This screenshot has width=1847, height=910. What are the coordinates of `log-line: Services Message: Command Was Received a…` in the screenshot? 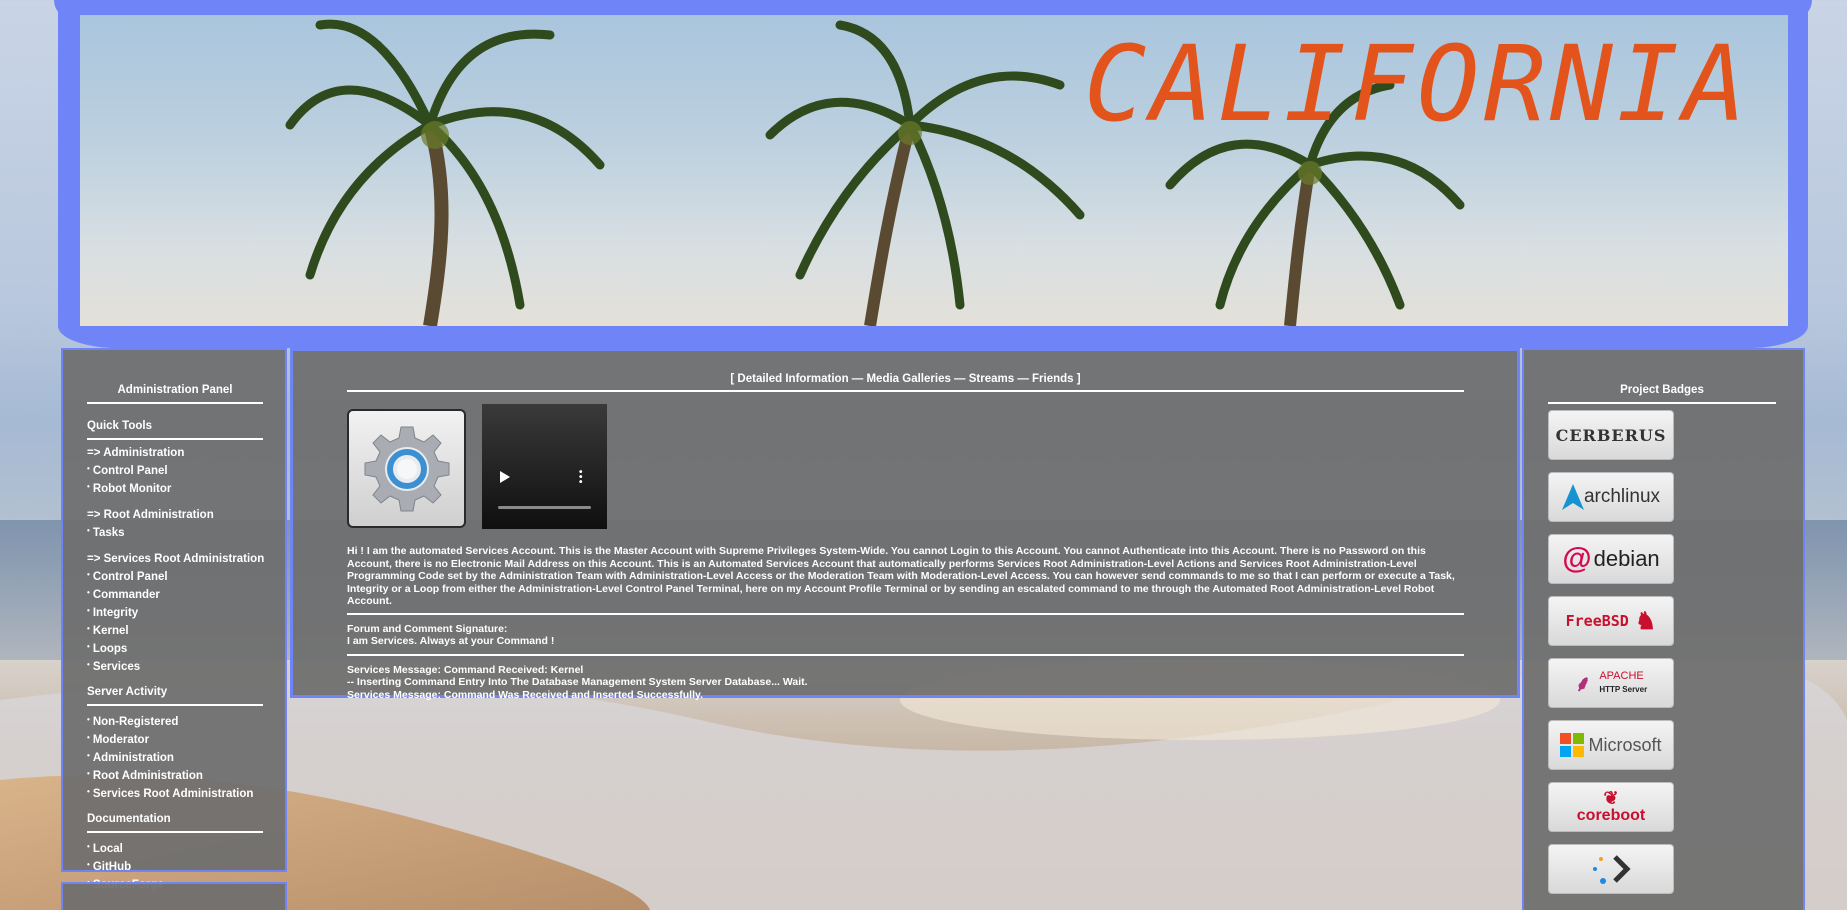 It's located at (525, 694).